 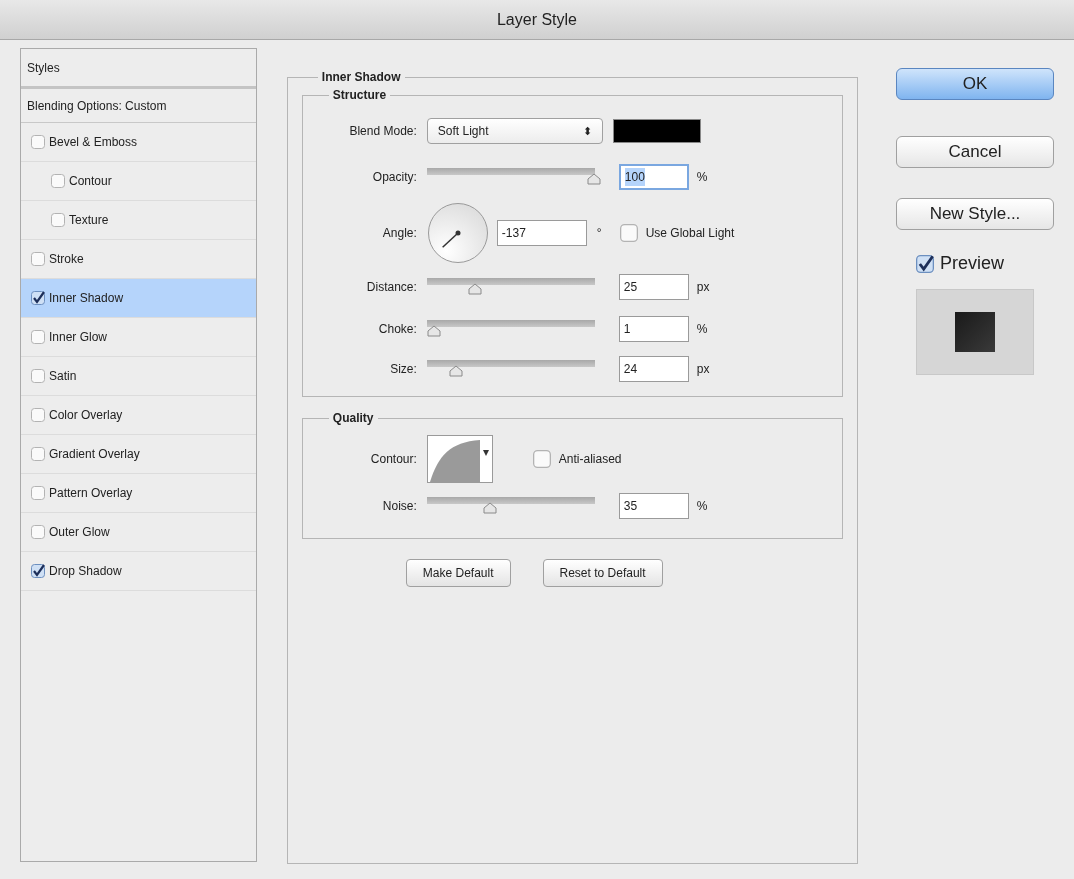 I want to click on list-item: Inner Shadow, so click(x=138, y=298).